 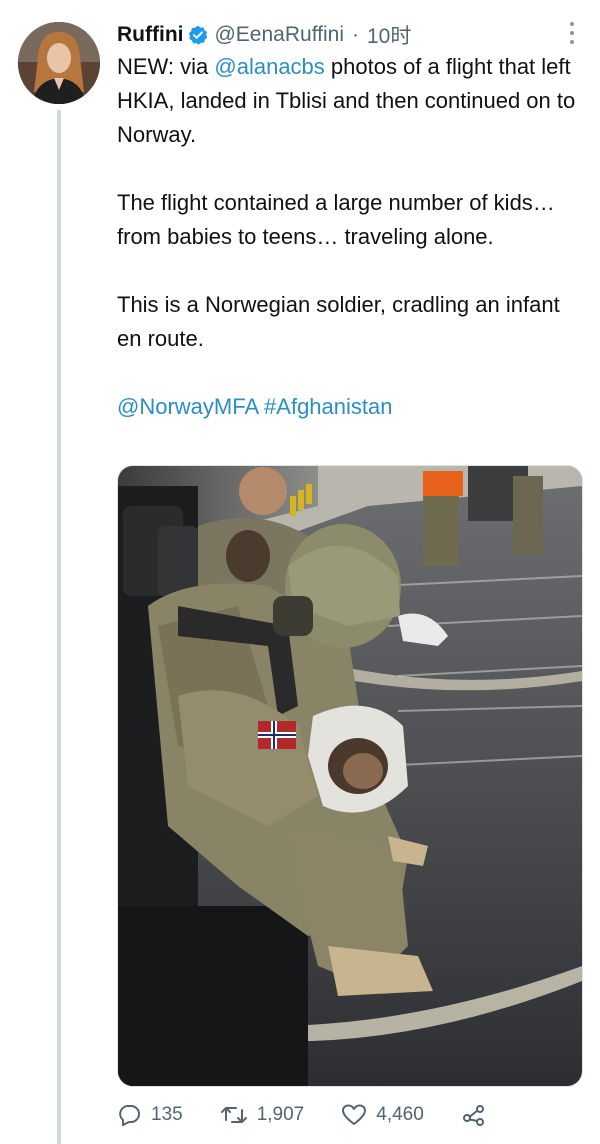 I want to click on retweet-button: 1,907, so click(x=262, y=1115).